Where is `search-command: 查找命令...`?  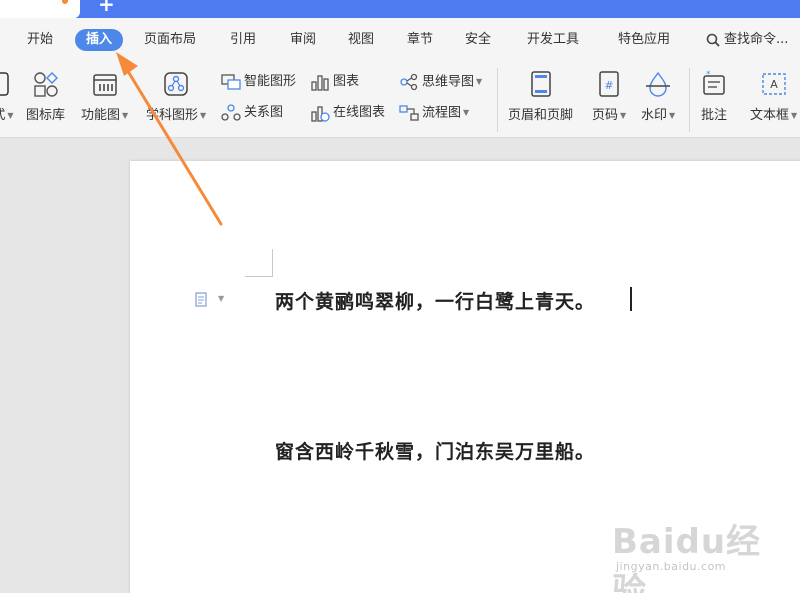
search-command: 查找命令... is located at coordinates (747, 40).